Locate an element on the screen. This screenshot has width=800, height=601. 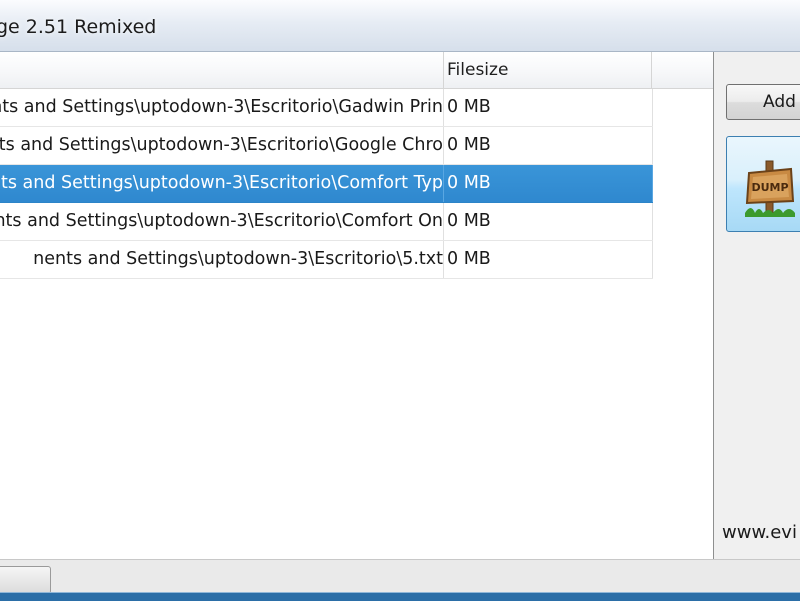
website-link: www.evi is located at coordinates (759, 532).